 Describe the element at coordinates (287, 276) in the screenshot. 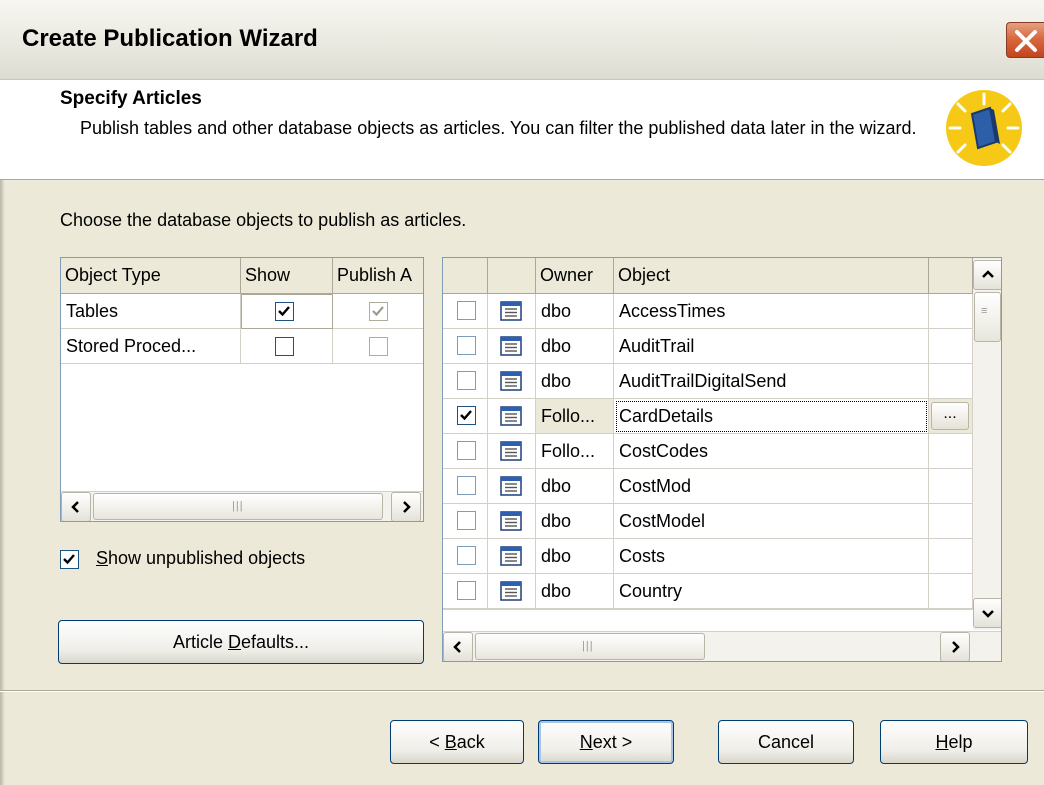

I see `column-header-show: Show` at that location.